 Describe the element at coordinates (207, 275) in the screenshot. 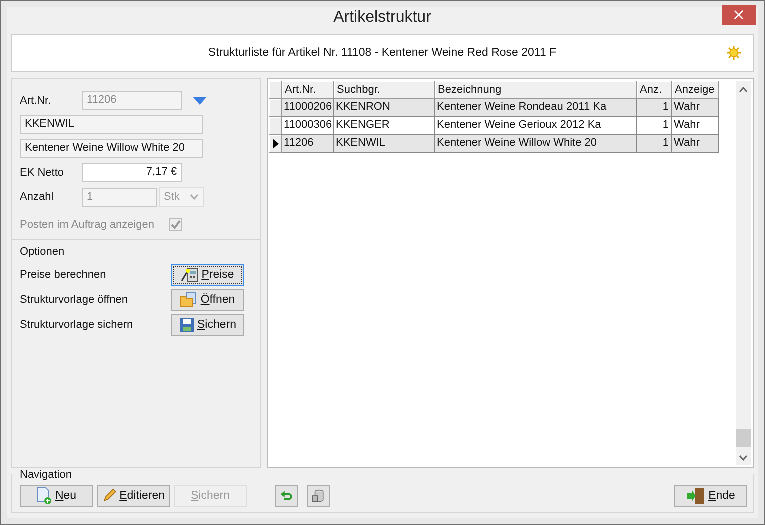

I see `option-button: Preise` at that location.